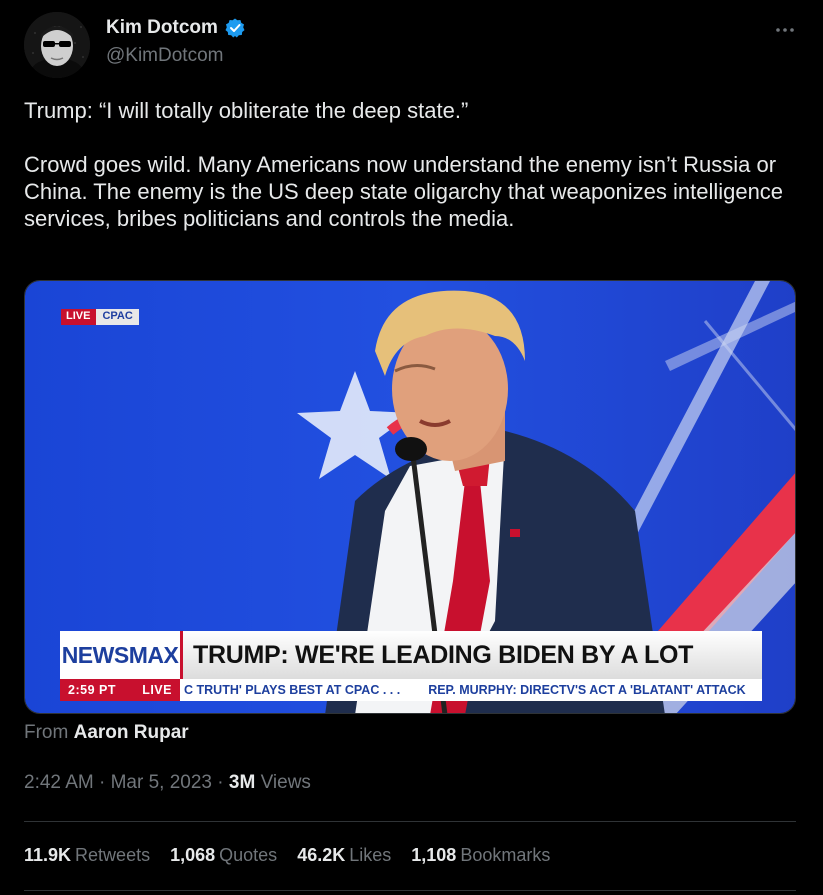 Image resolution: width=823 pixels, height=895 pixels. I want to click on author-name: Kim Dotcom, so click(176, 28).